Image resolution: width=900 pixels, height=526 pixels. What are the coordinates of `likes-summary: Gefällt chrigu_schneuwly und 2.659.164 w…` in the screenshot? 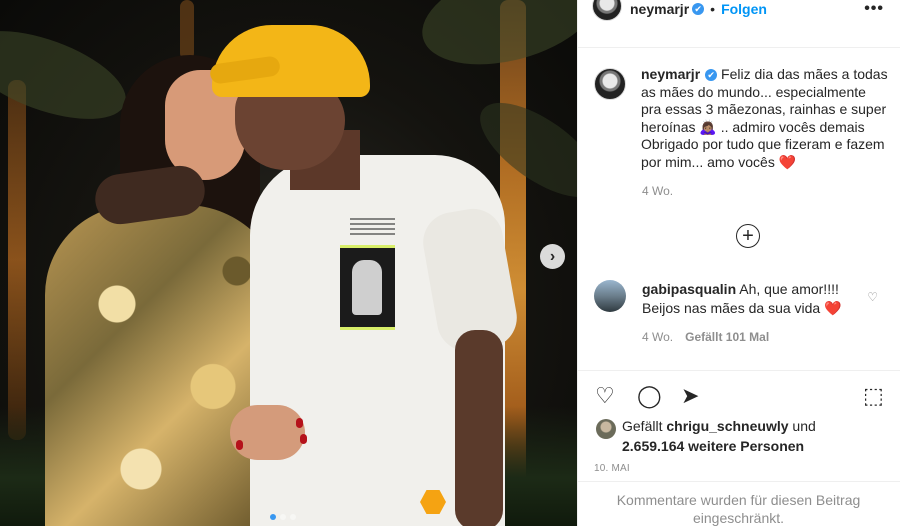 It's located at (706, 436).